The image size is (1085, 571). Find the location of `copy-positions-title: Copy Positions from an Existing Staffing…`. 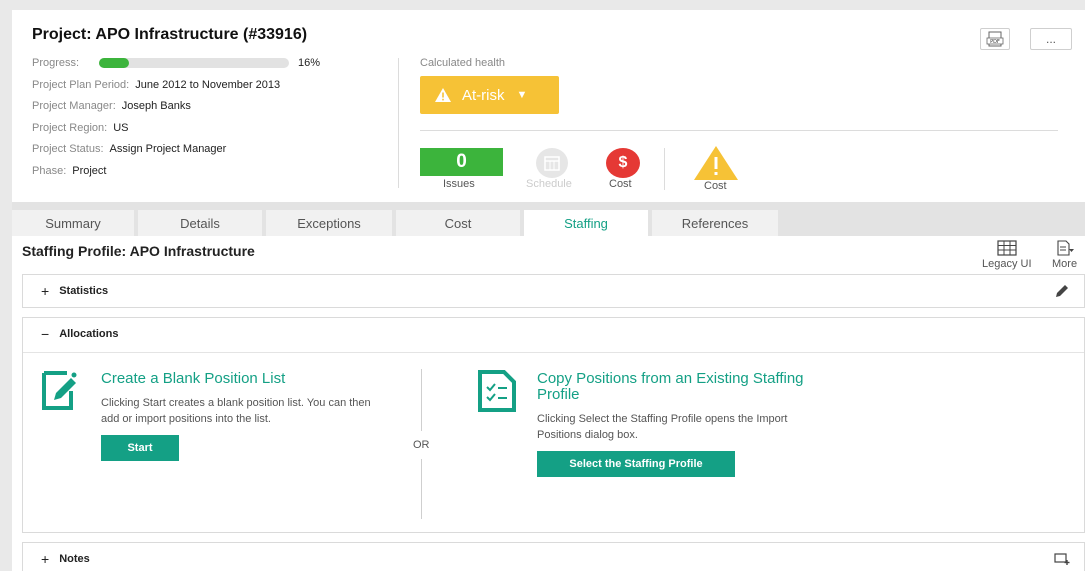

copy-positions-title: Copy Positions from an Existing Staffing… is located at coordinates (670, 386).